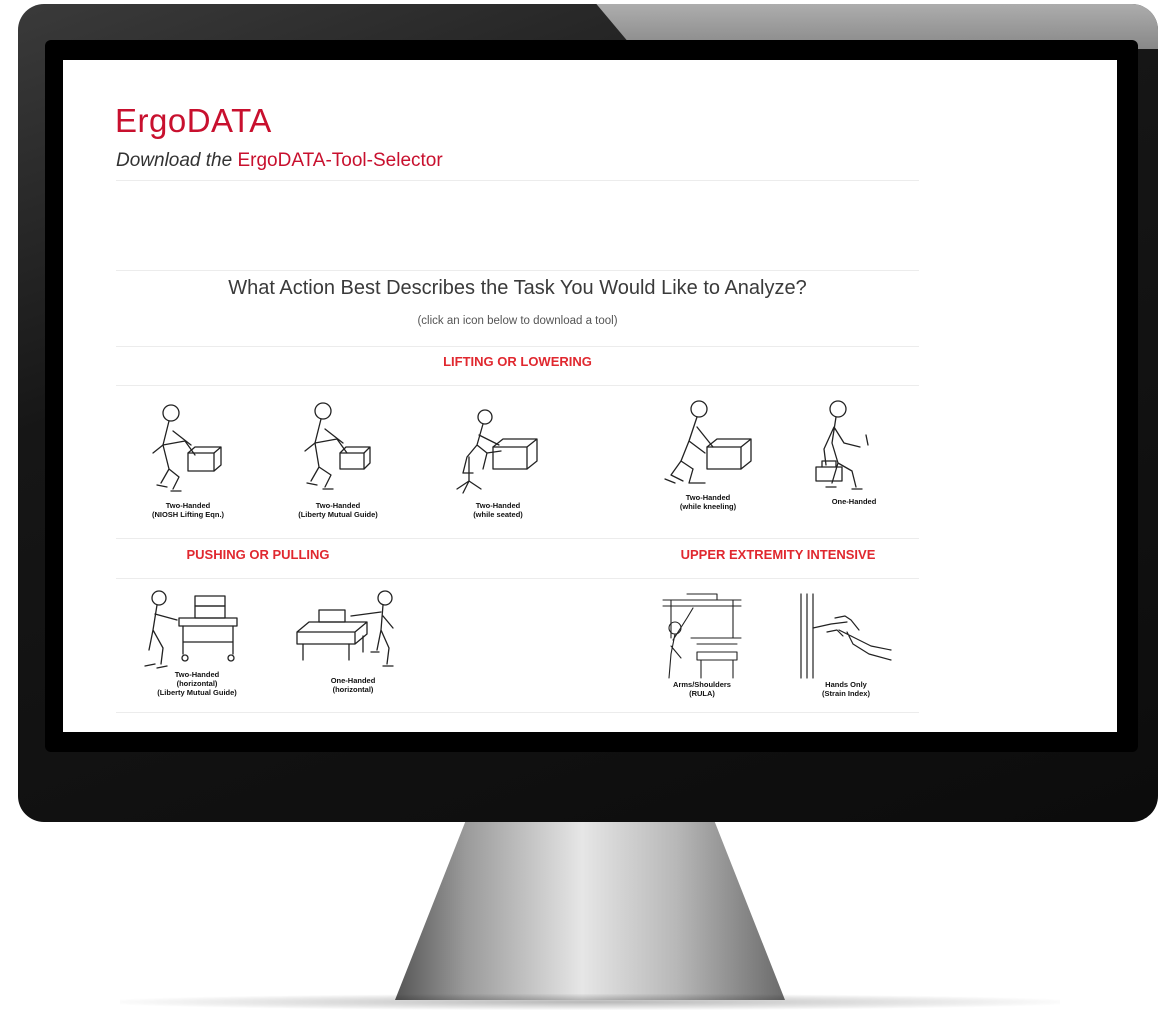  Describe the element at coordinates (702, 636) in the screenshot. I see `worker-overhead-reach-icon` at that location.